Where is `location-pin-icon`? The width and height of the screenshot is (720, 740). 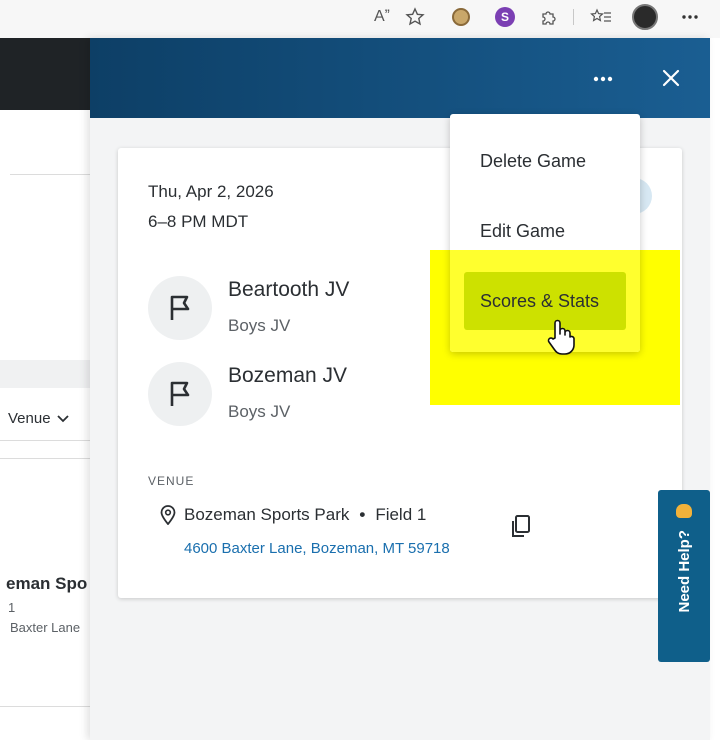
location-pin-icon is located at coordinates (168, 515).